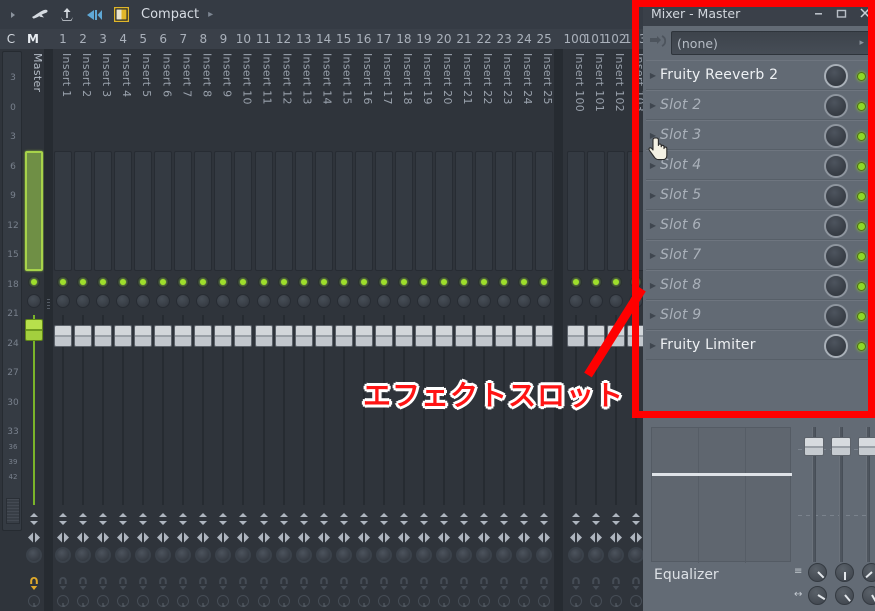  What do you see at coordinates (844, 572) in the screenshot?
I see `eq-frequency-knob` at bounding box center [844, 572].